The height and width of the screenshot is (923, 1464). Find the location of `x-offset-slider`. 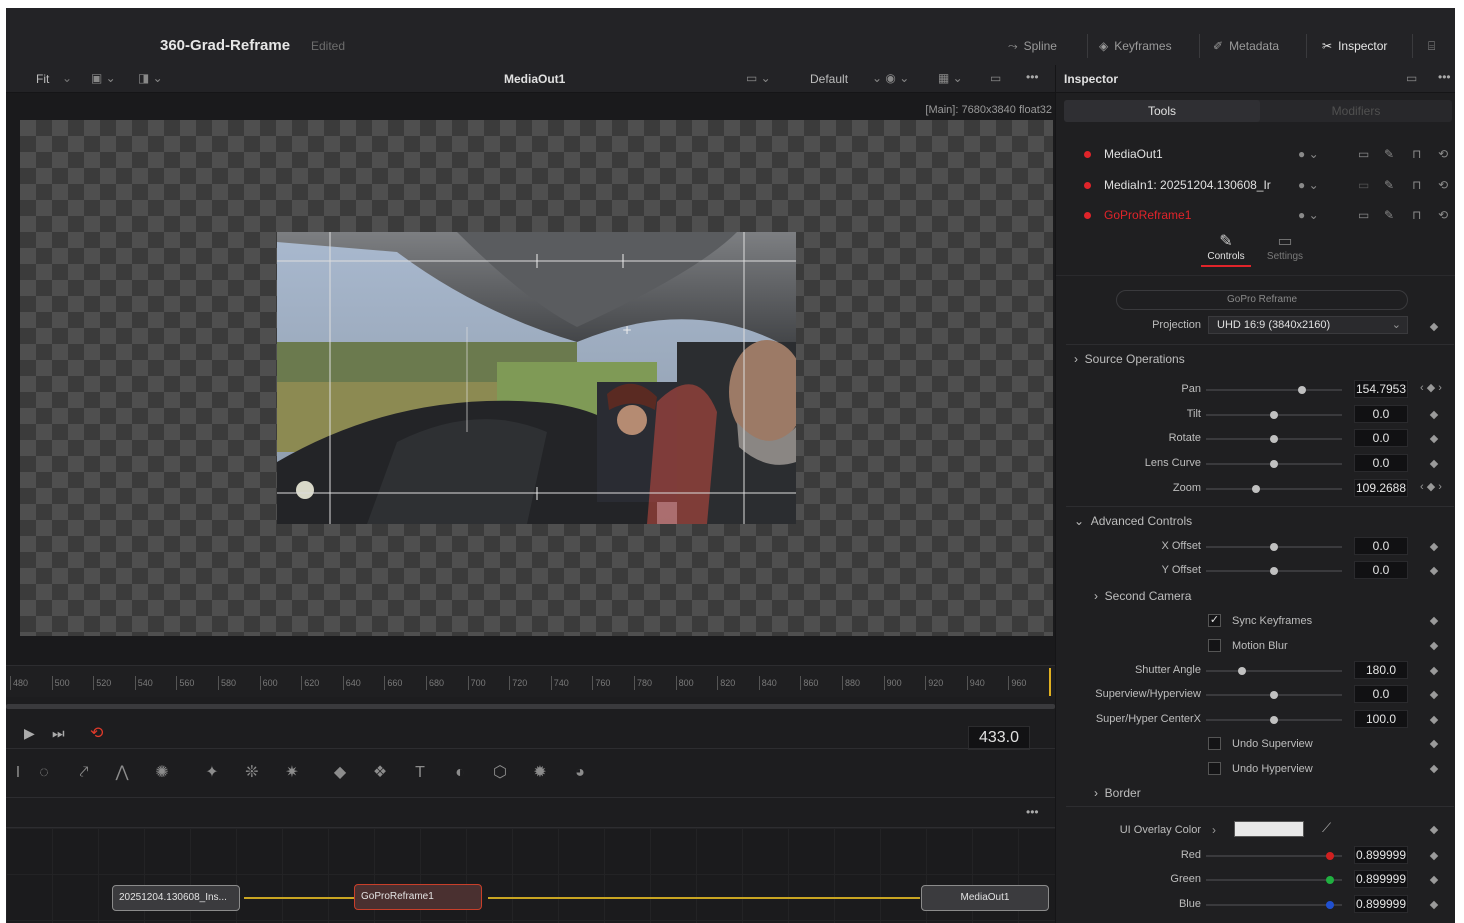

x-offset-slider is located at coordinates (1274, 547).